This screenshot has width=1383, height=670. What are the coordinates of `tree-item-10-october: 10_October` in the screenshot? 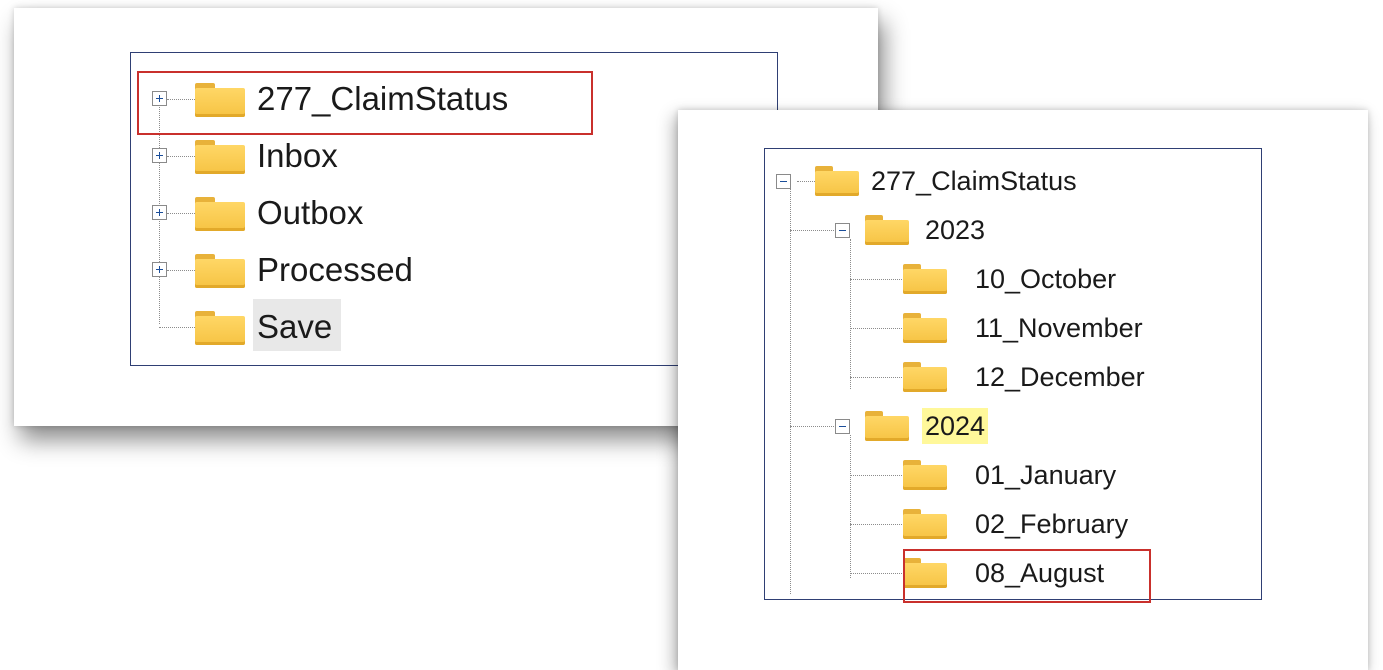 It's located at (1005, 281).